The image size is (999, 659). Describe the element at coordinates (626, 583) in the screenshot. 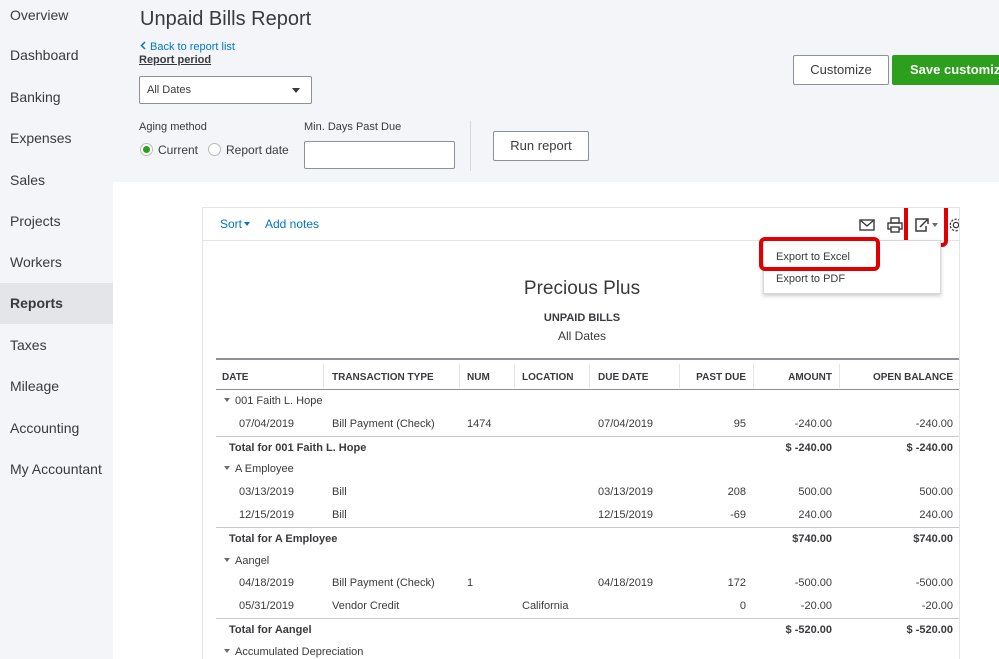

I see `cell-due-date: 04/18/2019` at that location.